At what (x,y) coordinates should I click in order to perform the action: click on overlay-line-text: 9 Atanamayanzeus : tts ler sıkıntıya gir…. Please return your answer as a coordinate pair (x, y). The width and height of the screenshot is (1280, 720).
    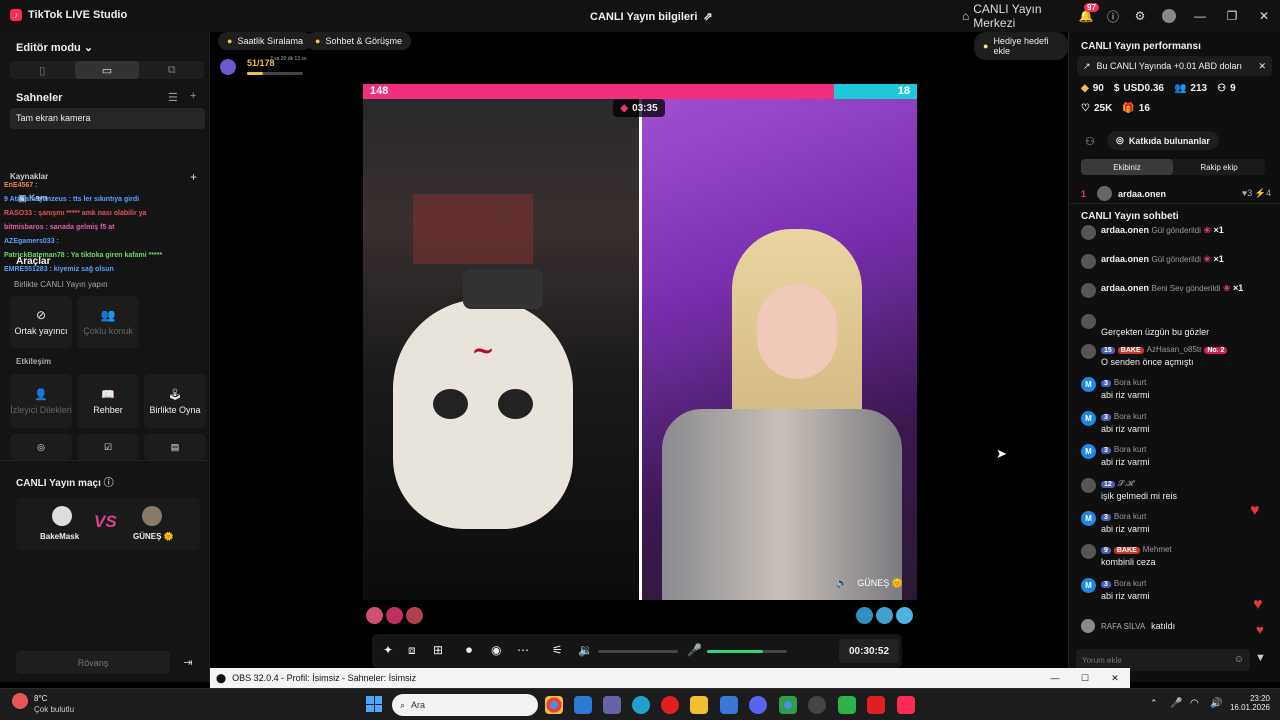
    Looking at the image, I should click on (72, 199).